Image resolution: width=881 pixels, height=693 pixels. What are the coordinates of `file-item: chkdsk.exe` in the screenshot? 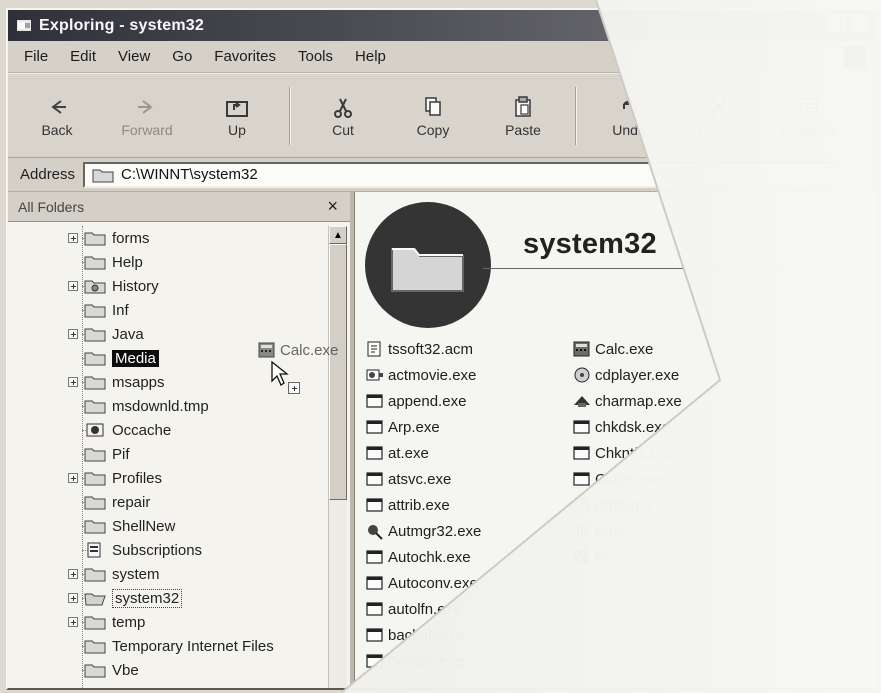 It's located at (621, 427).